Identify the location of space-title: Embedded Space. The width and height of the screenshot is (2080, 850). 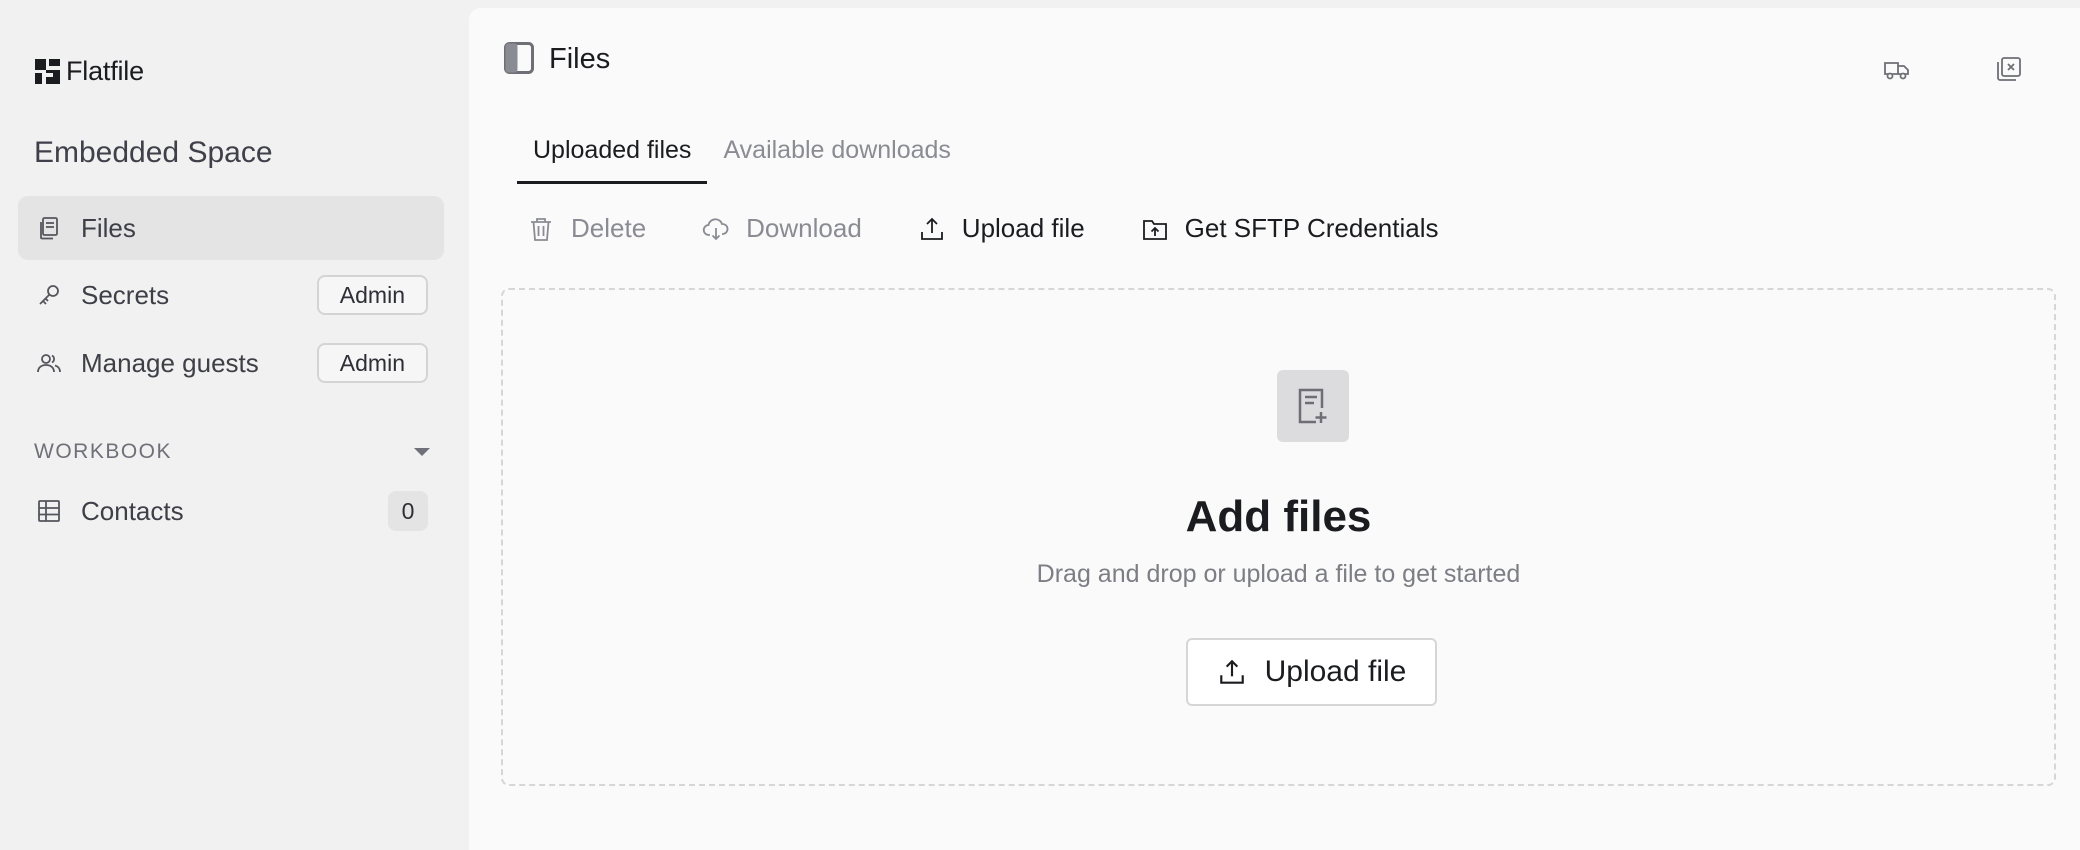
(153, 152).